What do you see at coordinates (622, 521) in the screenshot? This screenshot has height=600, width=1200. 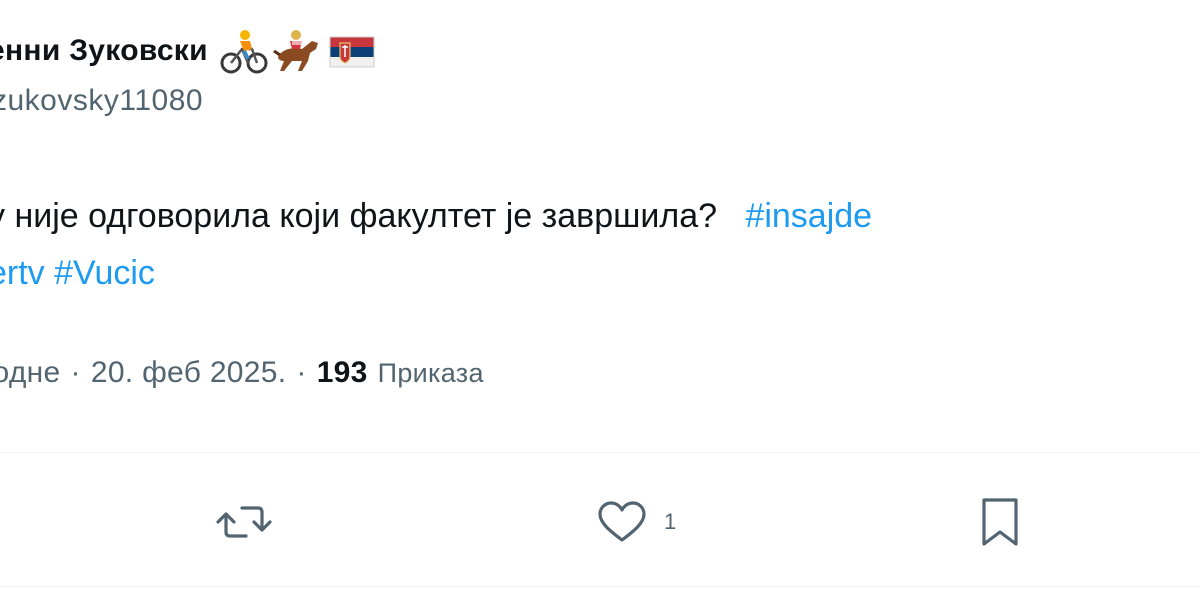 I see `heart-icon` at bounding box center [622, 521].